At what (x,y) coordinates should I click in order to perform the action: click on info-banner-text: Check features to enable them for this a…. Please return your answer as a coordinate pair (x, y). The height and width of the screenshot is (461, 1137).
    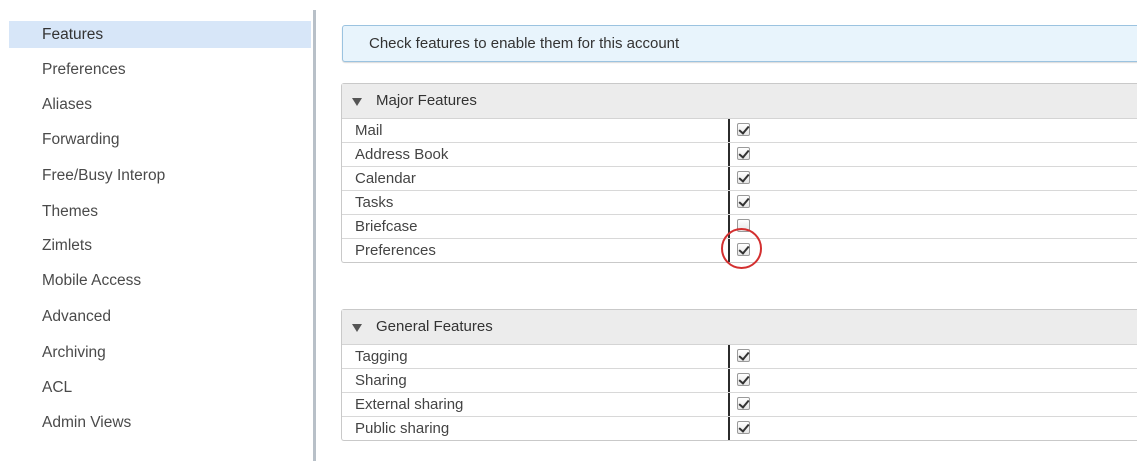
    Looking at the image, I should click on (524, 43).